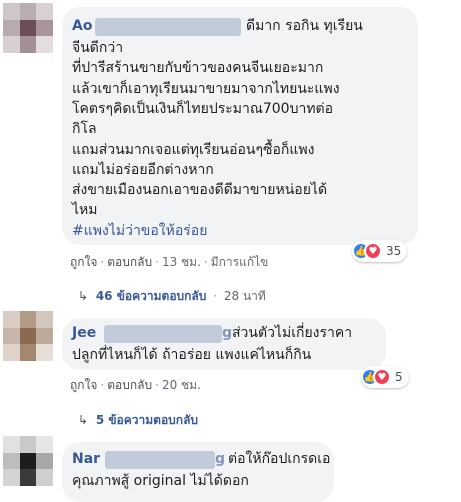 The width and height of the screenshot is (461, 502). What do you see at coordinates (292, 333) in the screenshot?
I see `comment-text-line: ส่วนตัวไม่เกี่ยงราคา` at bounding box center [292, 333].